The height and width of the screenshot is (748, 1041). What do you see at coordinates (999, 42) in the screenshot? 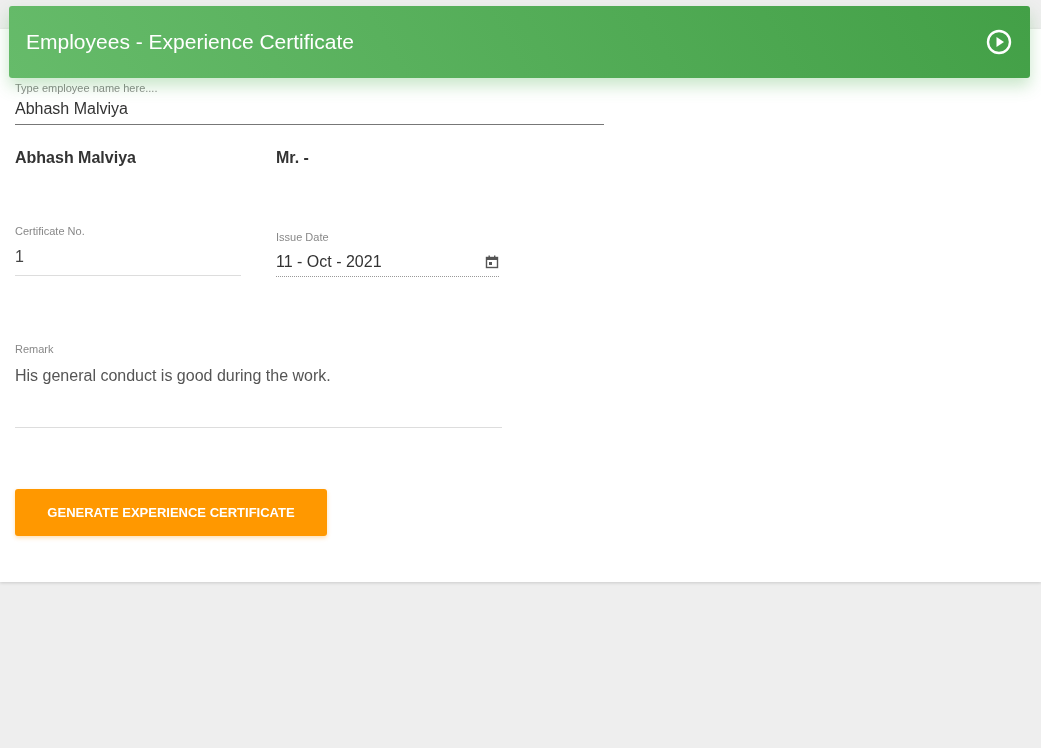
I see `play-icon` at bounding box center [999, 42].